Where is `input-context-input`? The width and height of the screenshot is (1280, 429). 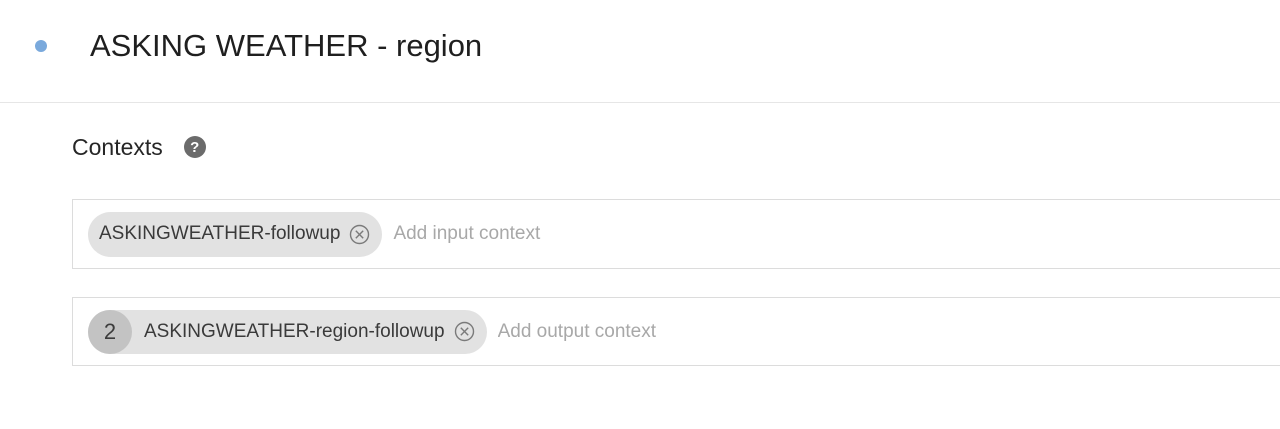 input-context-input is located at coordinates (643, 234).